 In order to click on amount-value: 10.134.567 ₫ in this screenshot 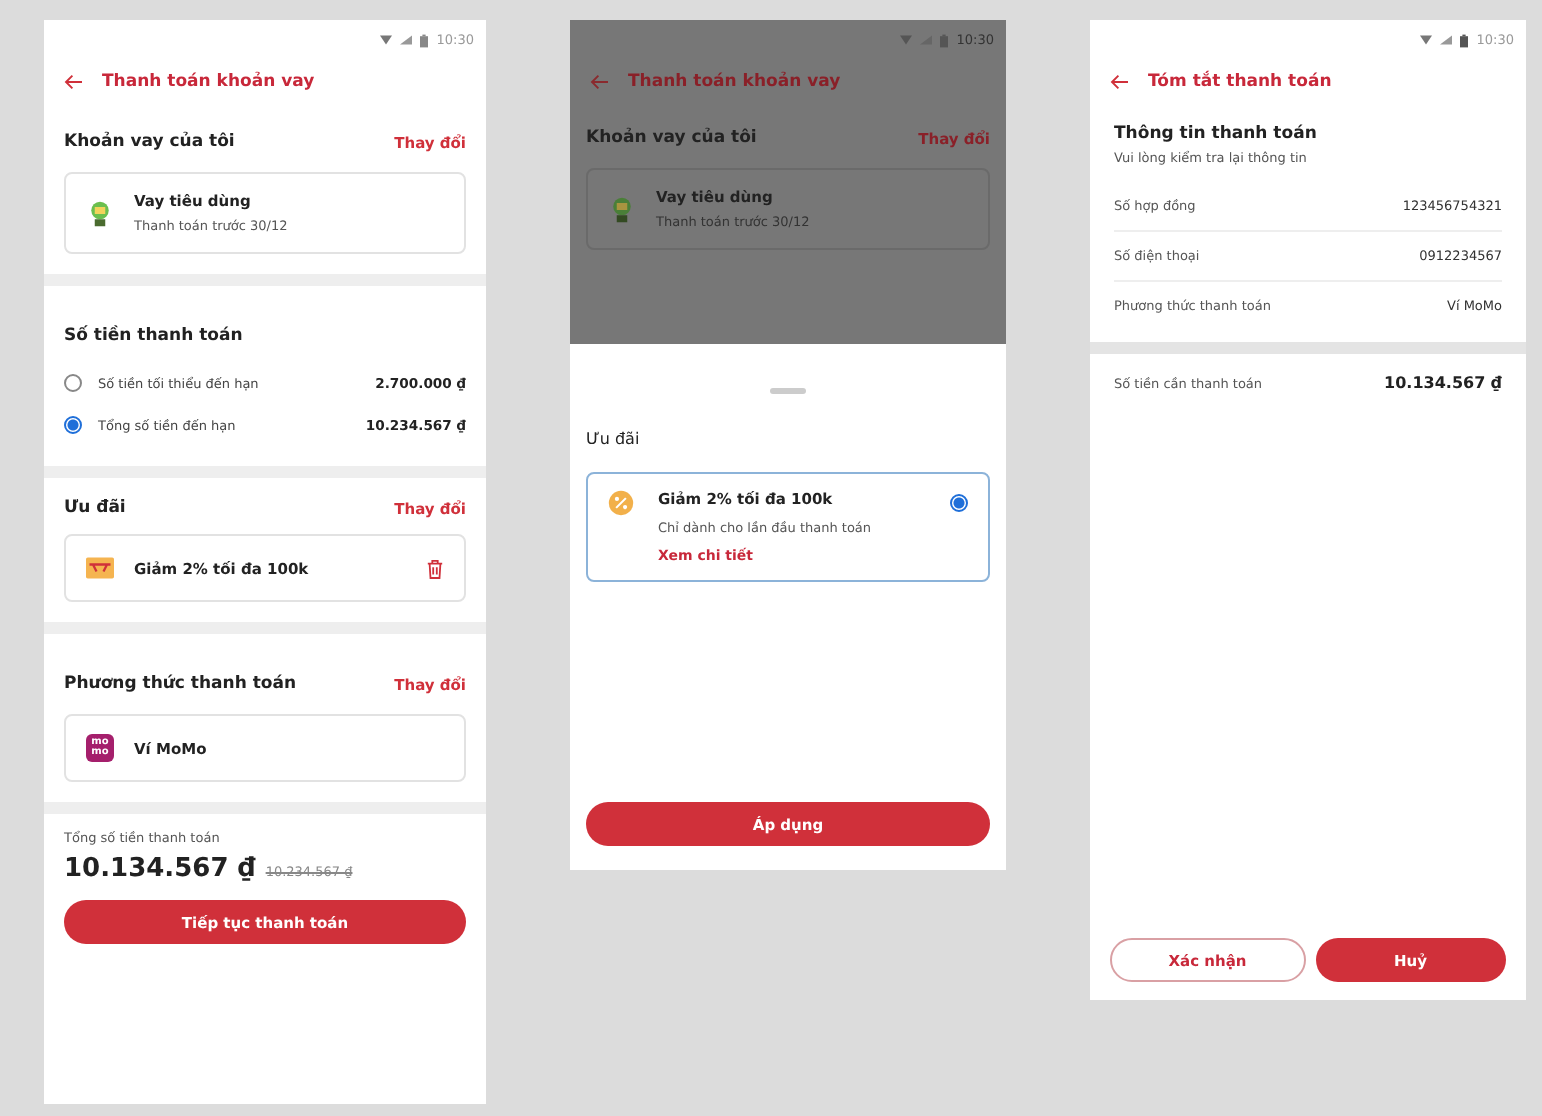, I will do `click(1443, 383)`.